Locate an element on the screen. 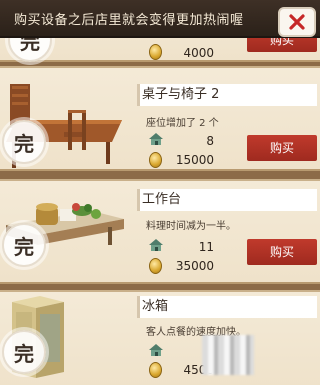  price-value: 15000 is located at coordinates (194, 160).